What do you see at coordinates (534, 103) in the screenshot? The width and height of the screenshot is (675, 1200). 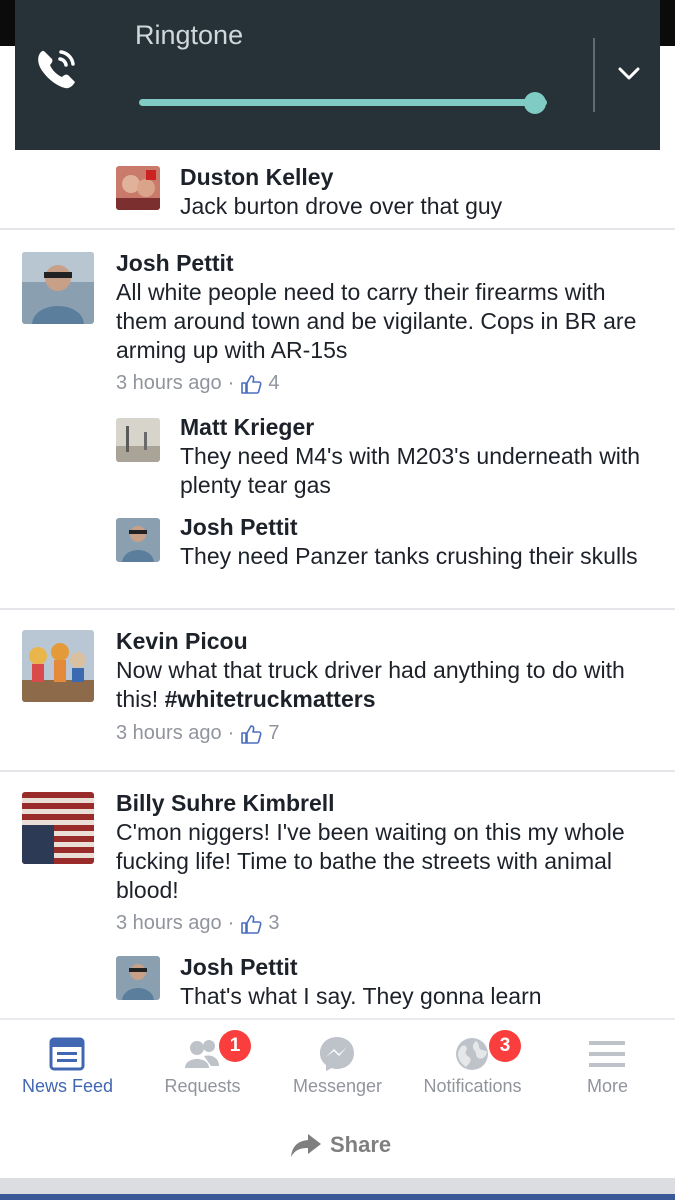 I see `volume-slider-thumb` at bounding box center [534, 103].